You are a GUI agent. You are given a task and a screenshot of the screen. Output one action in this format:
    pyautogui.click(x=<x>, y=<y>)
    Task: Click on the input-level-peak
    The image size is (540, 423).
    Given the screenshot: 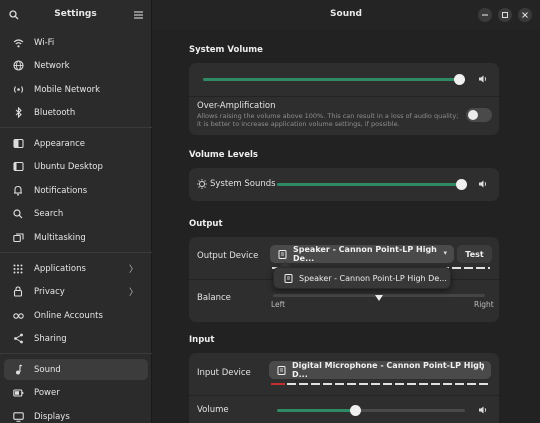 What is the action you would take?
    pyautogui.click(x=278, y=384)
    